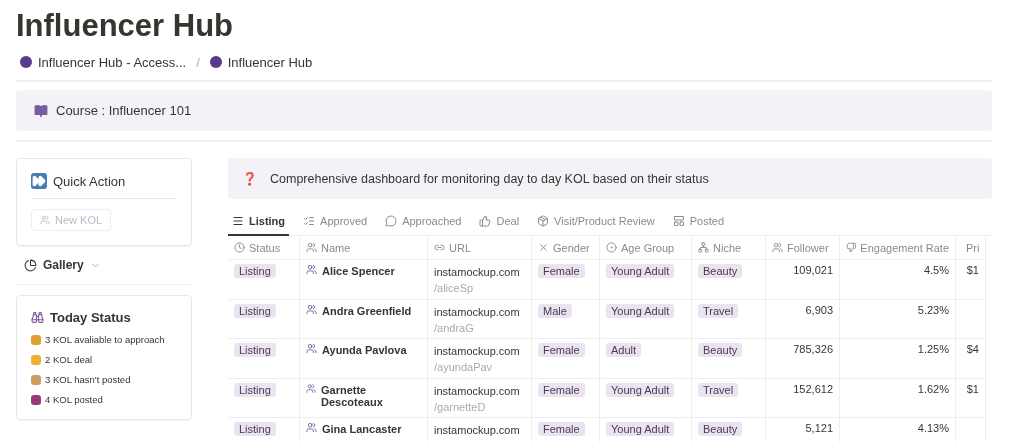 This screenshot has width=1024, height=442. Describe the element at coordinates (69, 359) in the screenshot. I see `status-text: 2 KOL deal` at that location.